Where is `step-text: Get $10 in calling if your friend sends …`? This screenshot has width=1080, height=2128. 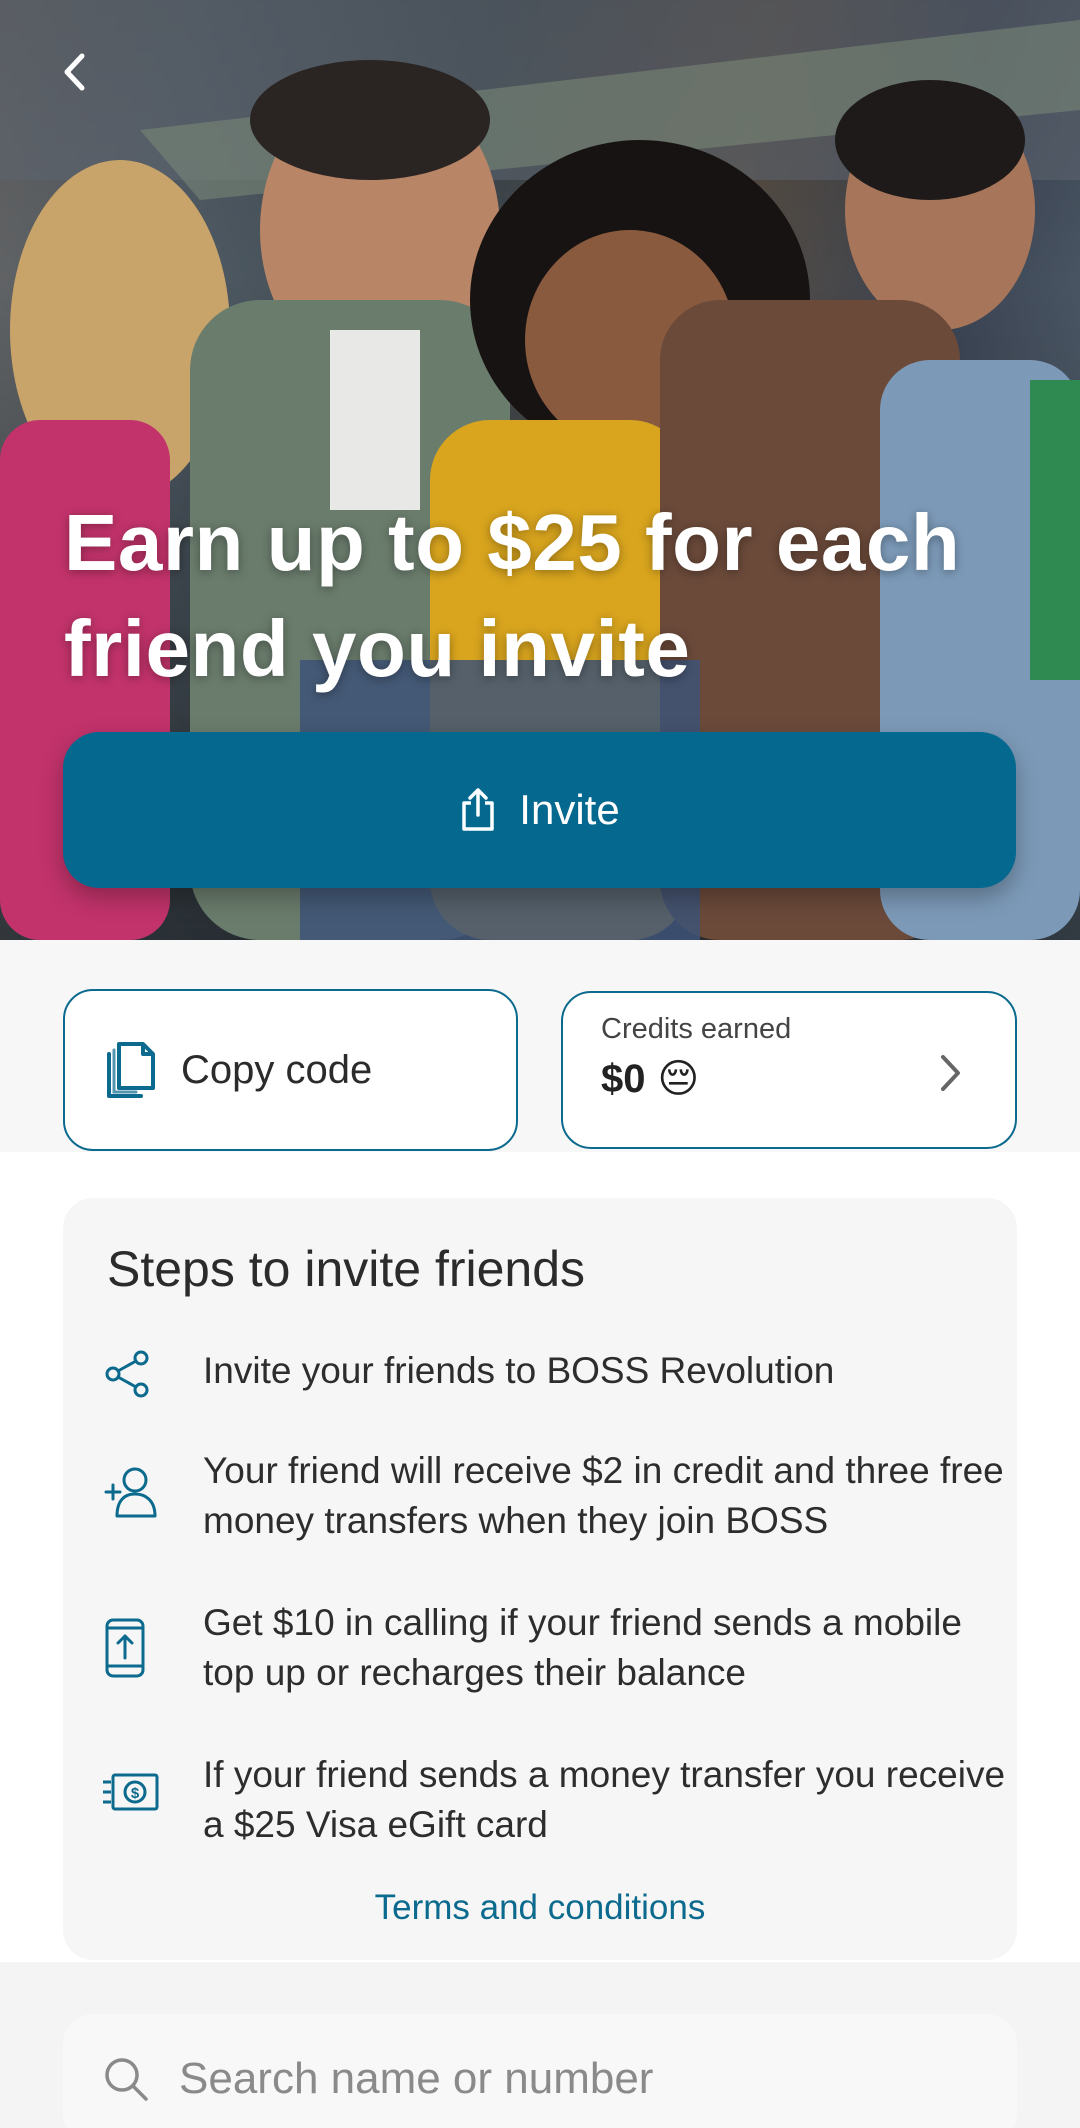 step-text: Get $10 in calling if your friend sends … is located at coordinates (582, 1647).